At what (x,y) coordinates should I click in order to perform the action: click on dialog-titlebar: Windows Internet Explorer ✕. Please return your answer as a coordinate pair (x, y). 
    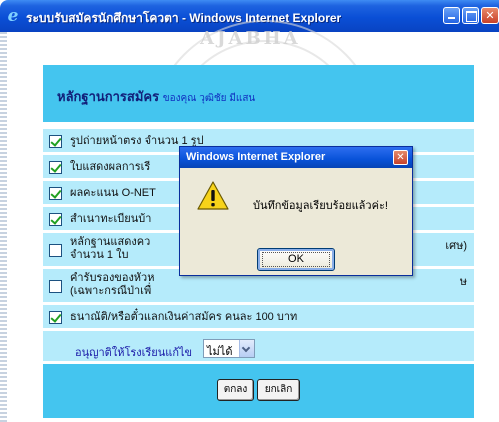
    Looking at the image, I should click on (296, 157).